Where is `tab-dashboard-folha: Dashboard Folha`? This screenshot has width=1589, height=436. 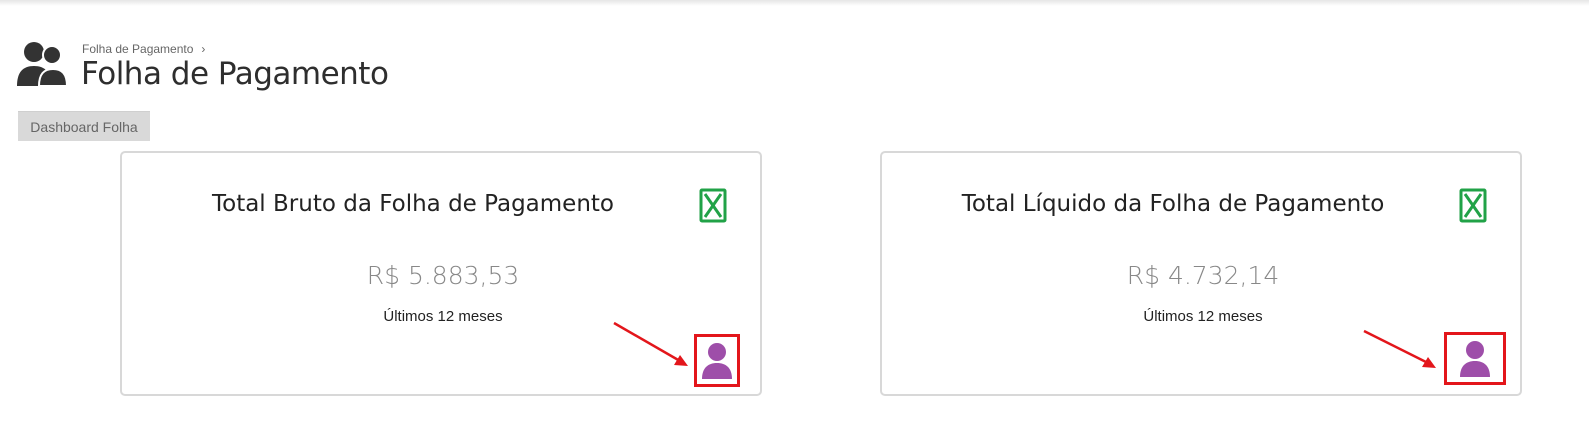
tab-dashboard-folha: Dashboard Folha is located at coordinates (84, 126).